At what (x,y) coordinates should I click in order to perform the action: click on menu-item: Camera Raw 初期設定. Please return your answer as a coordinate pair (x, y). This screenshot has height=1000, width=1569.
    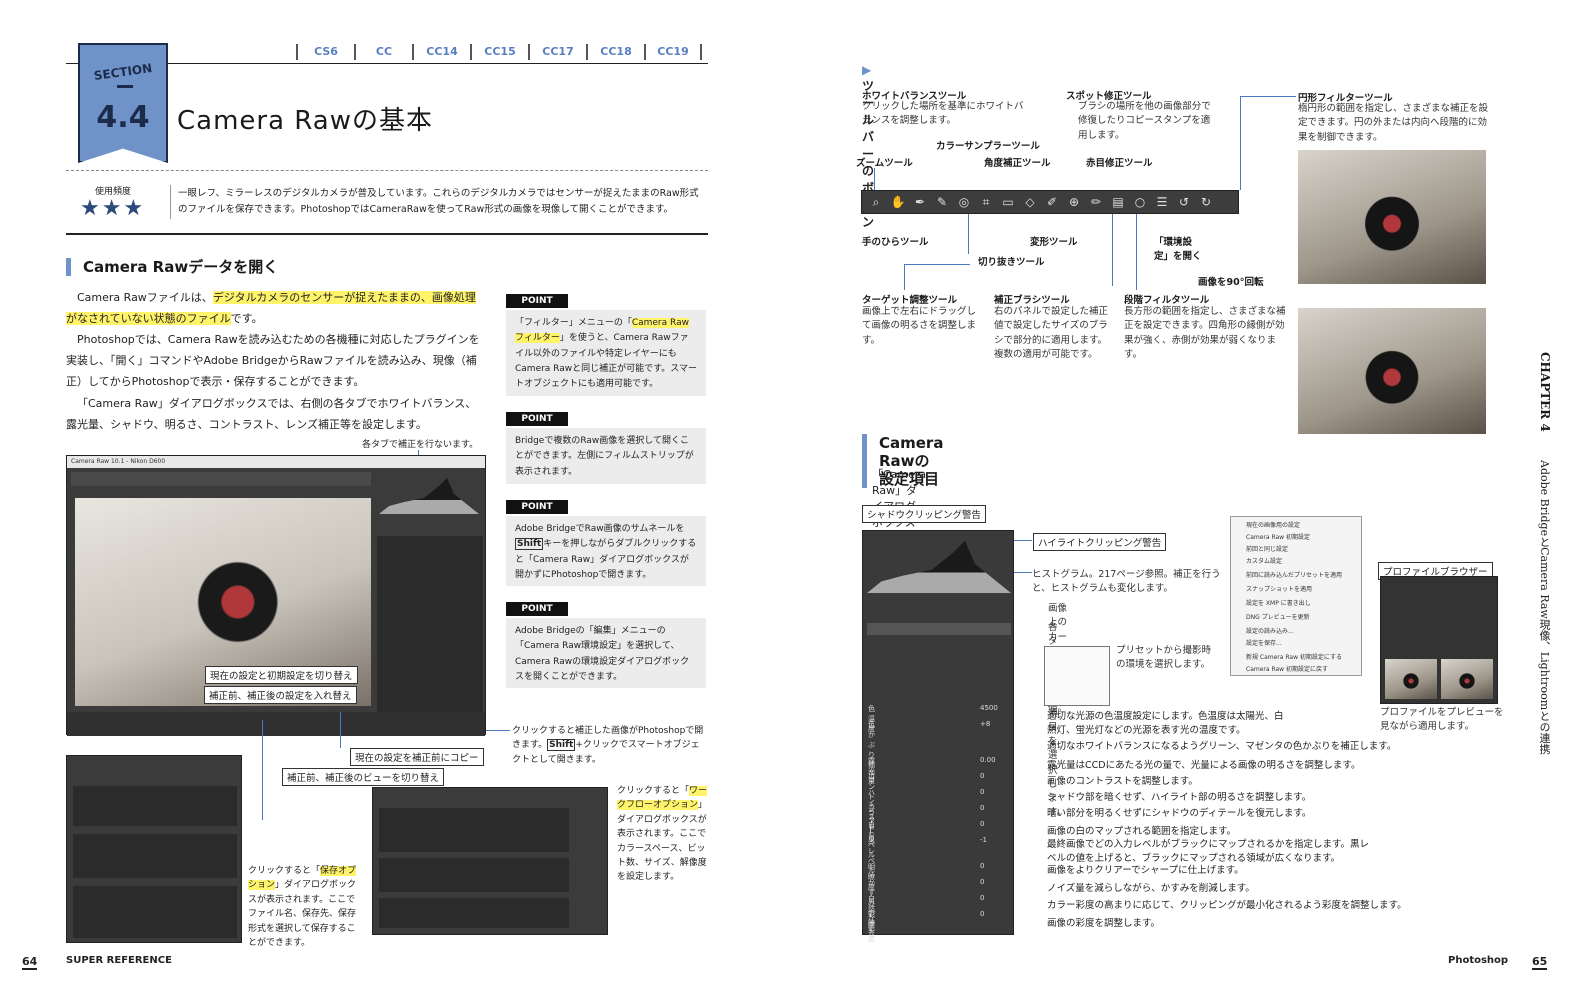
    Looking at the image, I should click on (1278, 536).